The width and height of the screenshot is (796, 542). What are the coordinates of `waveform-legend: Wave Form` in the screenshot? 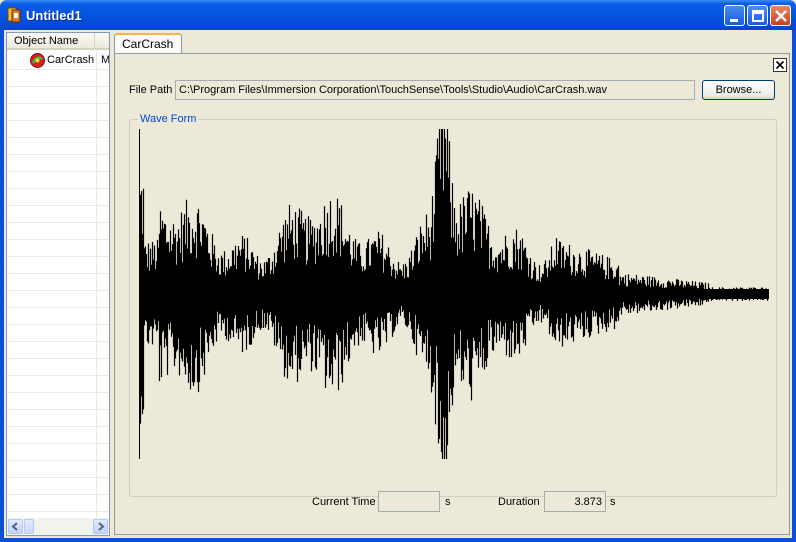 It's located at (168, 119).